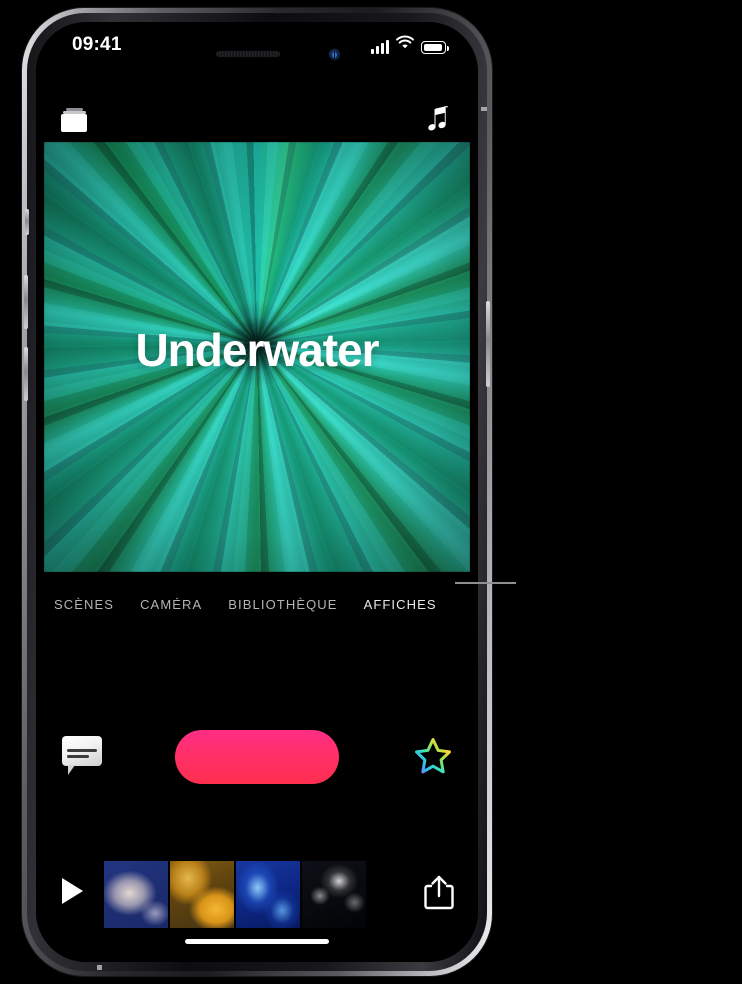 Image resolution: width=742 pixels, height=984 pixels. I want to click on volume-up-button, so click(26, 302).